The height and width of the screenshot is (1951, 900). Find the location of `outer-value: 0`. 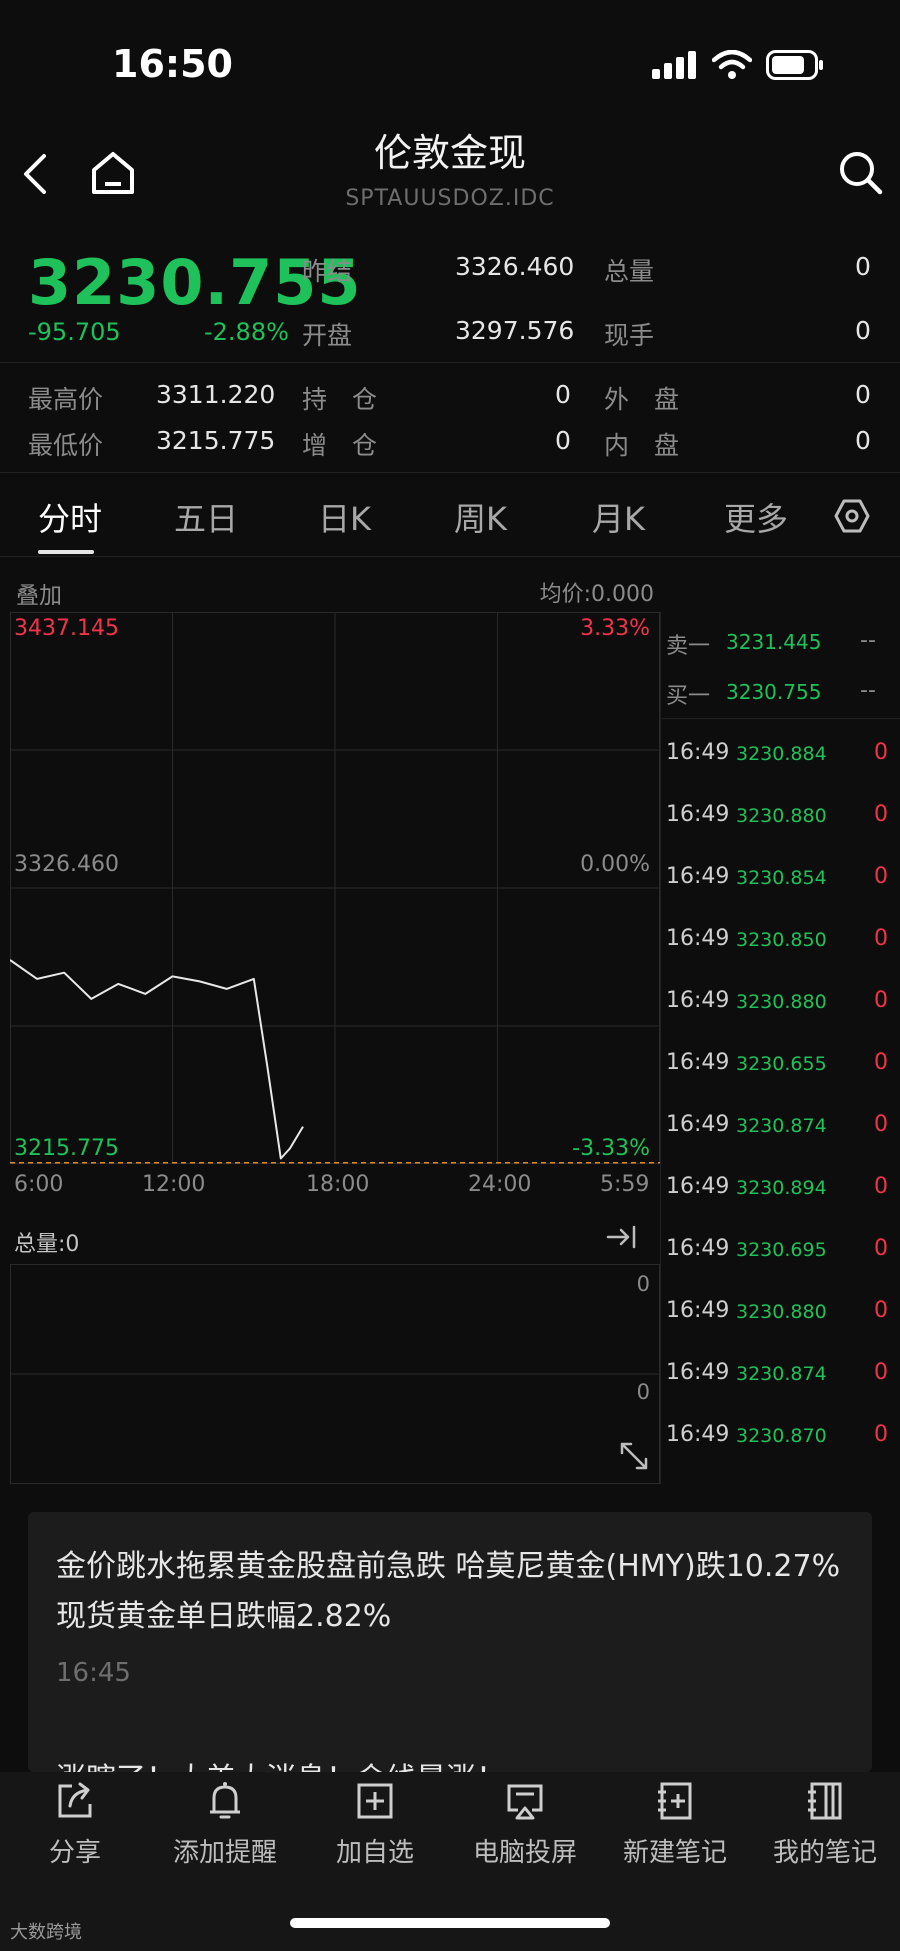

outer-value: 0 is located at coordinates (863, 394).